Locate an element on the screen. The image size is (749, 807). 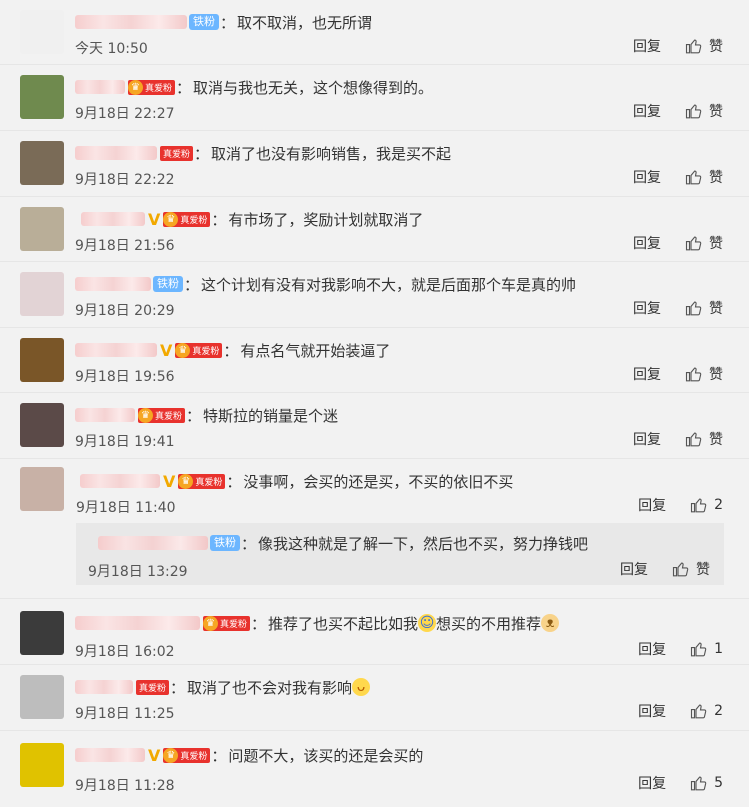
comment-text: 推荐了也买不起比如我 is located at coordinates (343, 623).